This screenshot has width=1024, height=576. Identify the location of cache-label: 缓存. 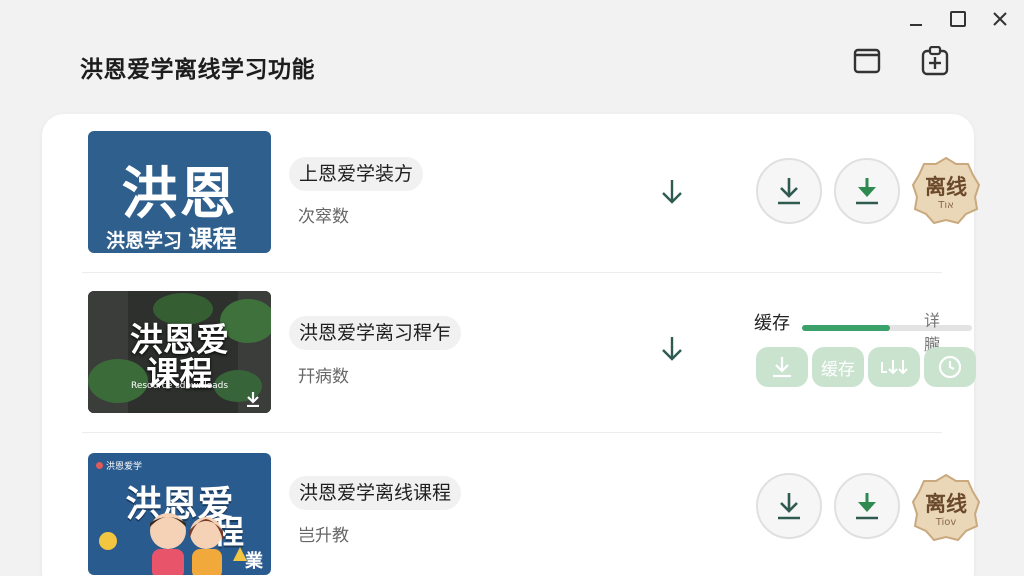
(772, 323).